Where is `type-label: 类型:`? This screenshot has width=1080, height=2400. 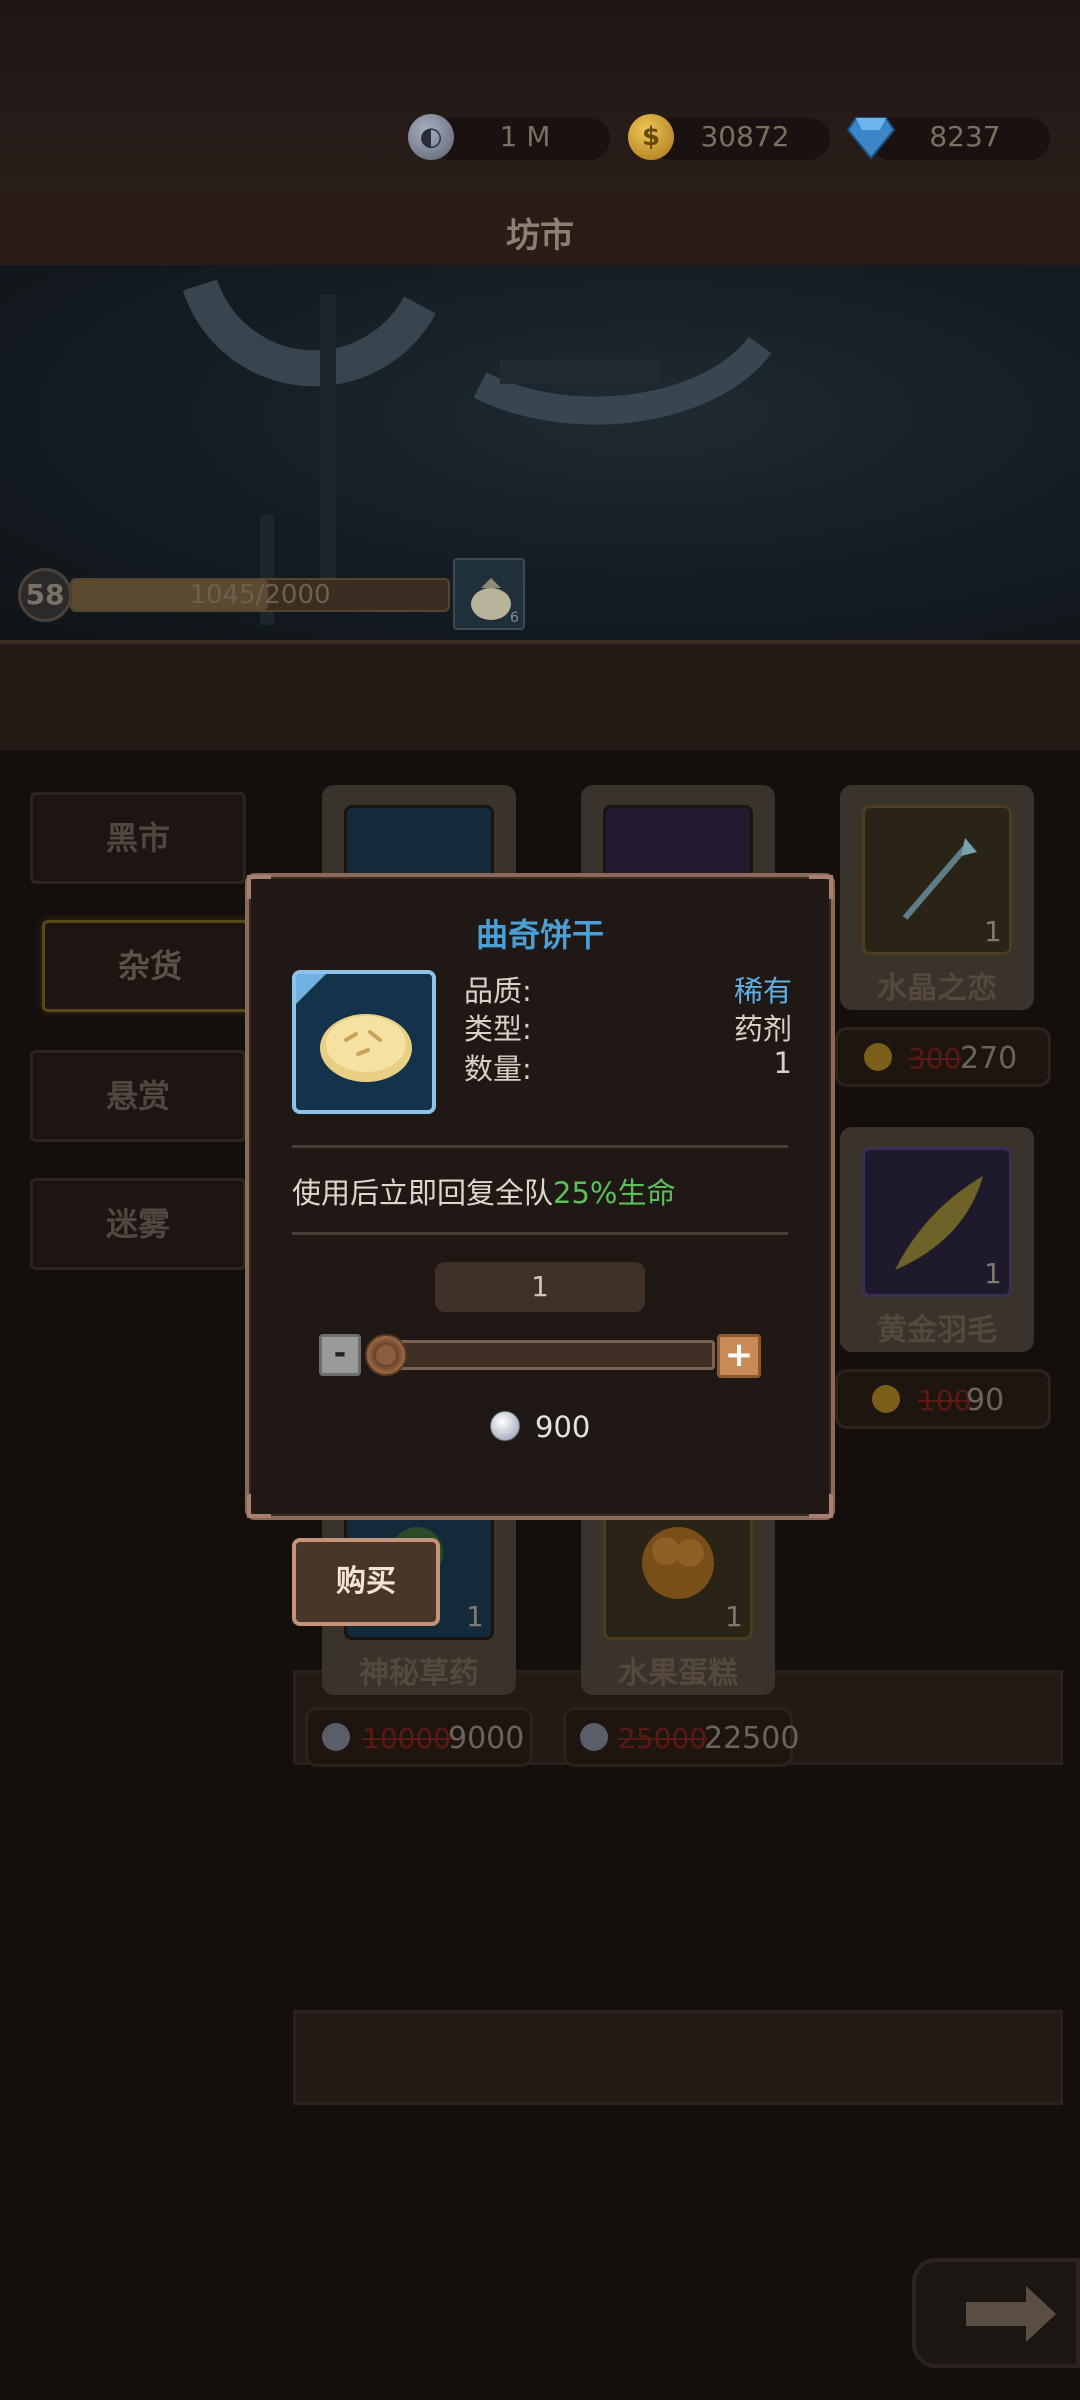 type-label: 类型: is located at coordinates (498, 1029).